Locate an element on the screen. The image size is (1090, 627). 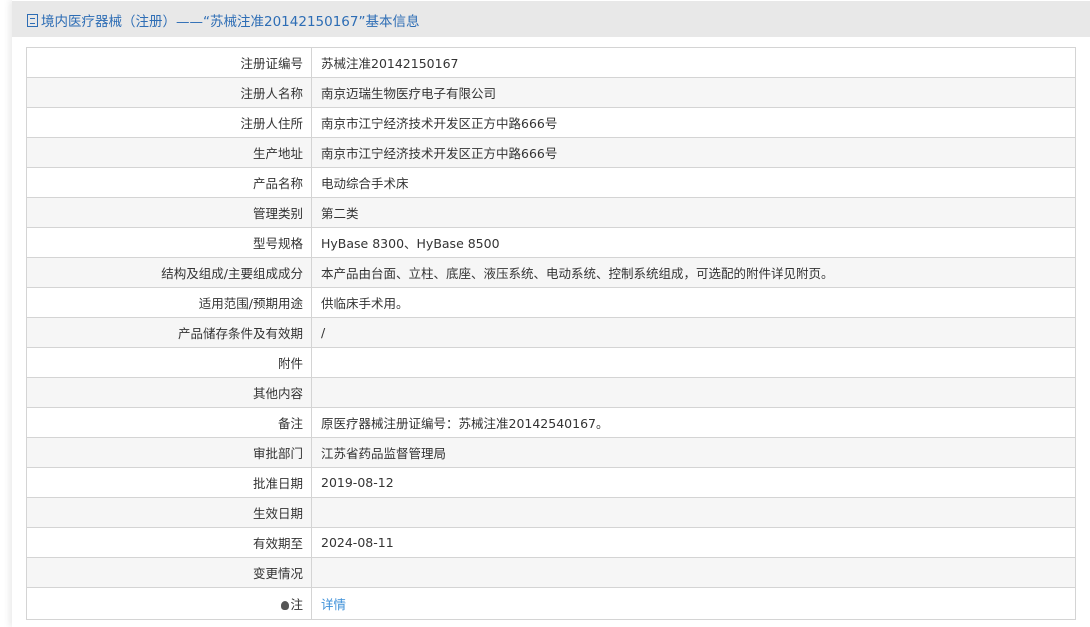
page-title-text: 境内医疗器械（注册）——“苏械注准20142150167”基本信息 is located at coordinates (230, 22).